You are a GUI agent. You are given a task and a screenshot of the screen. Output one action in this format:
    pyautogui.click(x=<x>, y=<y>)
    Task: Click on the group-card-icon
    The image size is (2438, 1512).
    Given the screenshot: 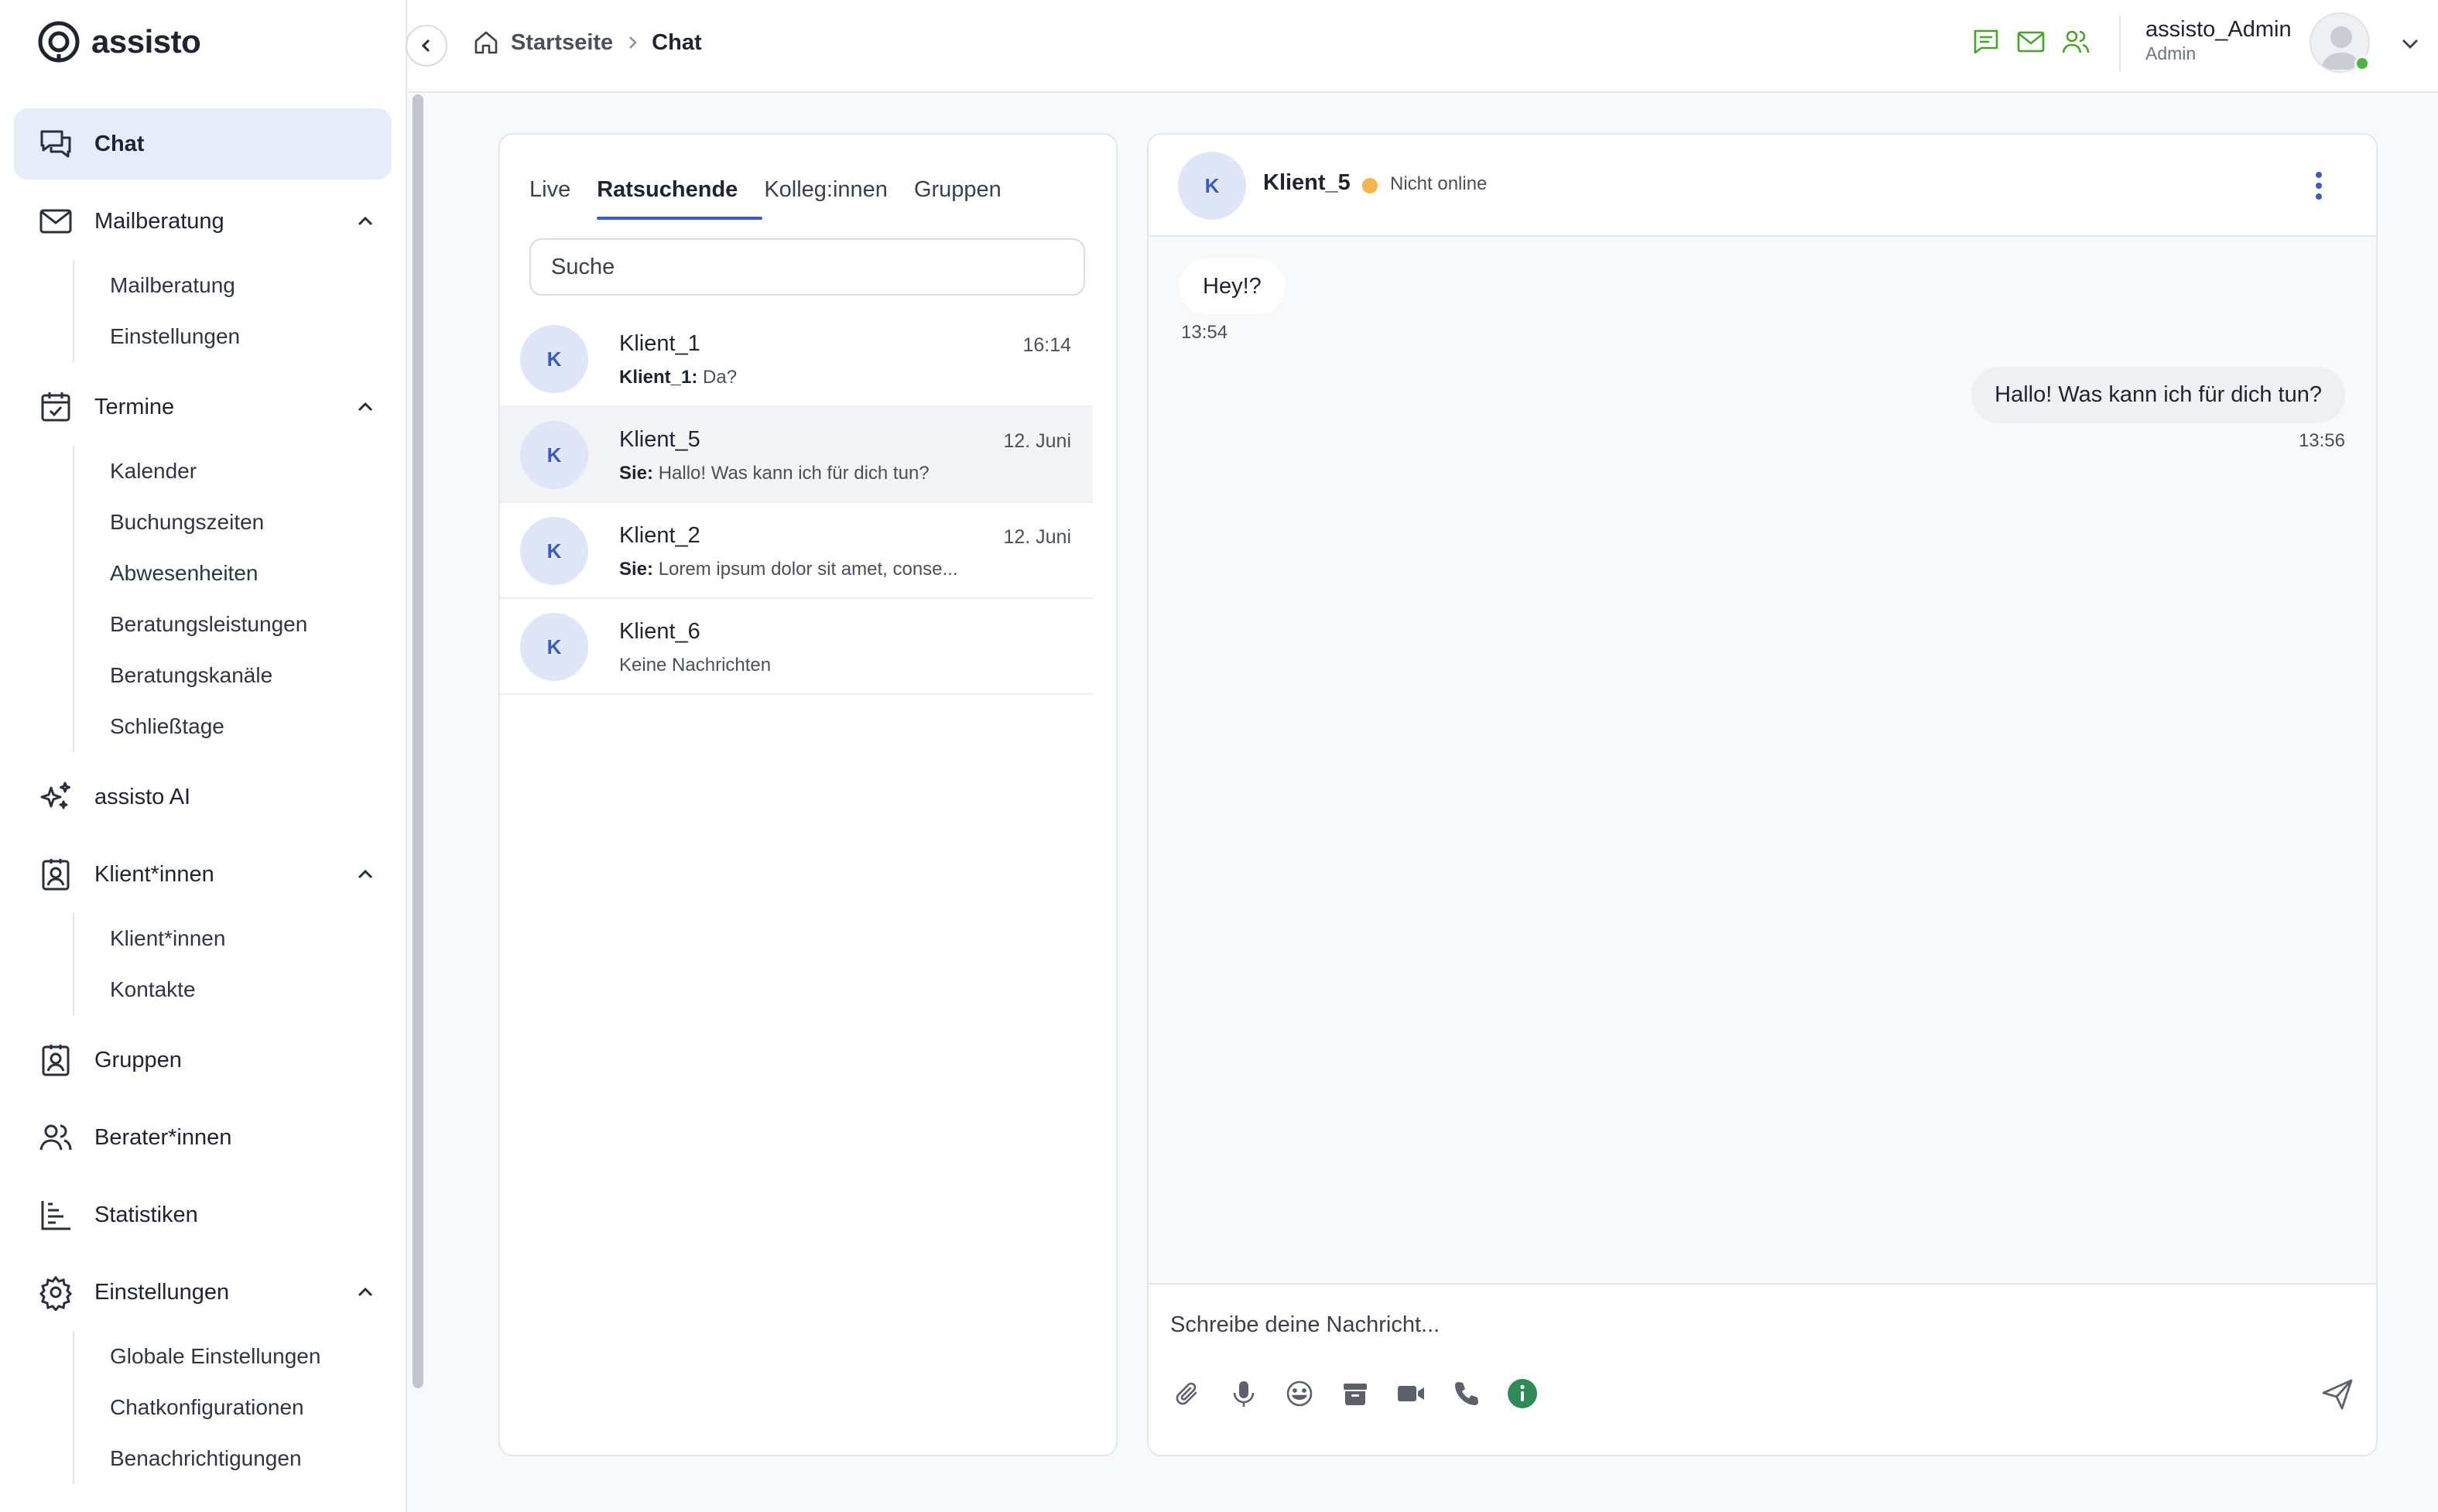 What is the action you would take?
    pyautogui.click(x=56, y=1060)
    